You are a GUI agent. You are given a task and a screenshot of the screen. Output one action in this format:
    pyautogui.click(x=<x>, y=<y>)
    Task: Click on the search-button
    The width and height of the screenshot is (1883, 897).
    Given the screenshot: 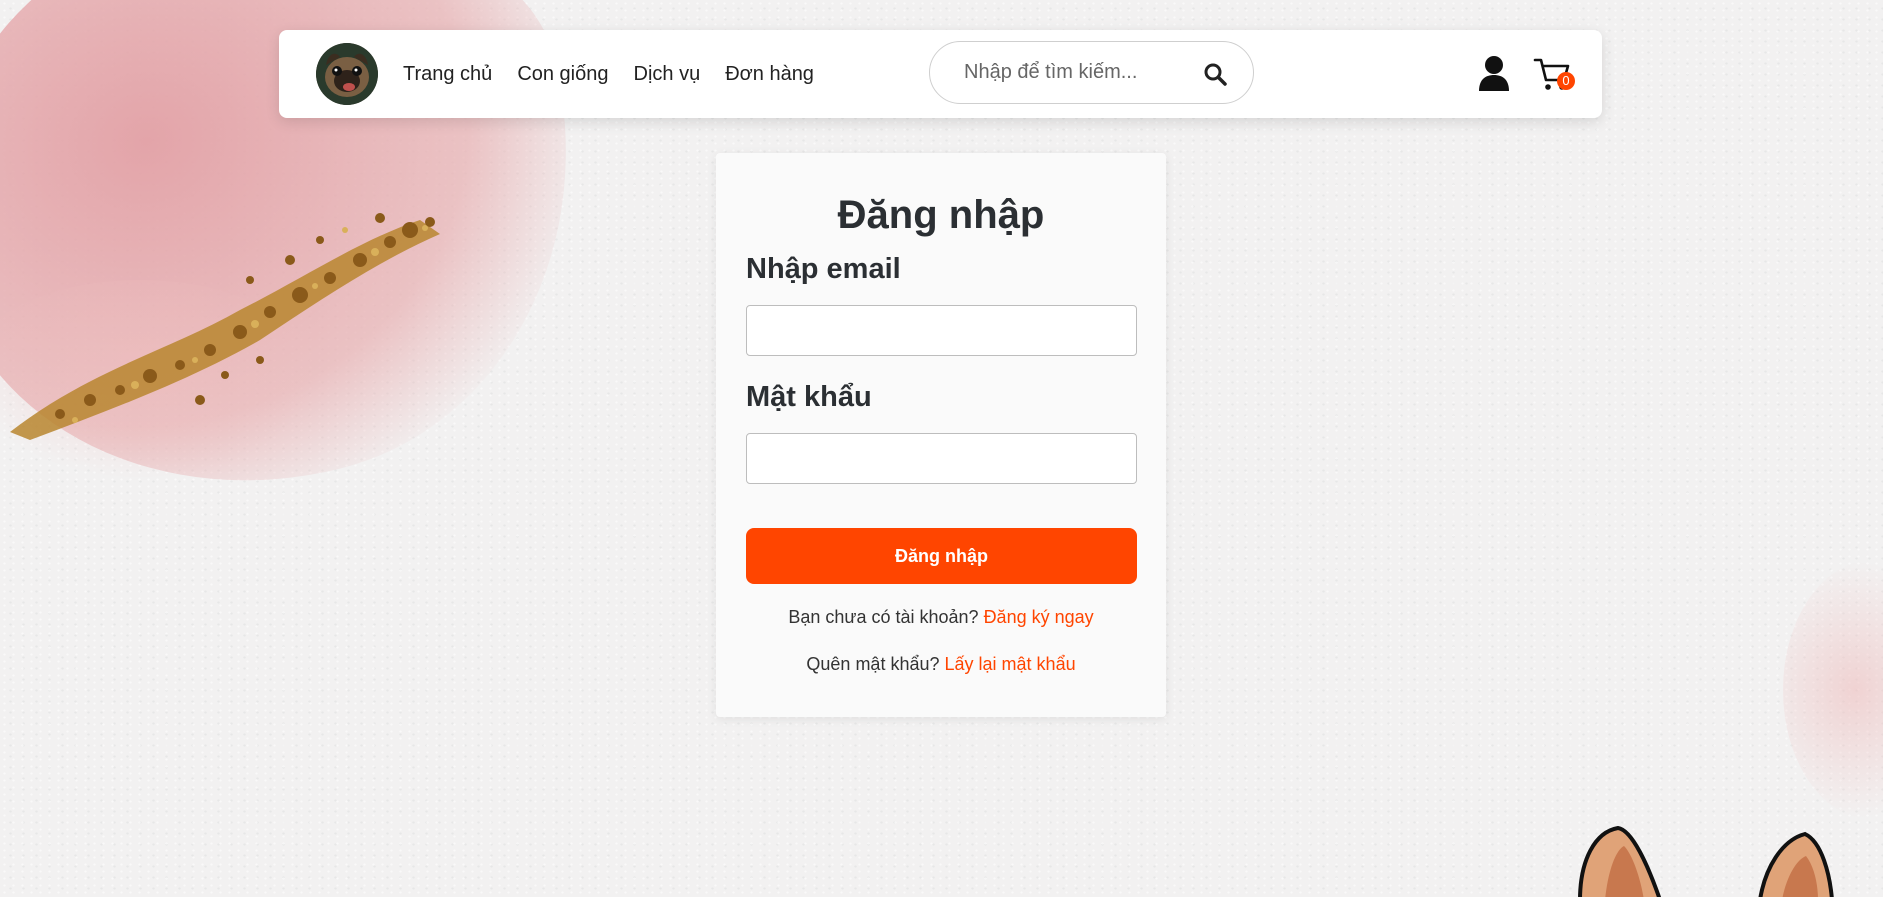 What is the action you would take?
    pyautogui.click(x=1215, y=74)
    